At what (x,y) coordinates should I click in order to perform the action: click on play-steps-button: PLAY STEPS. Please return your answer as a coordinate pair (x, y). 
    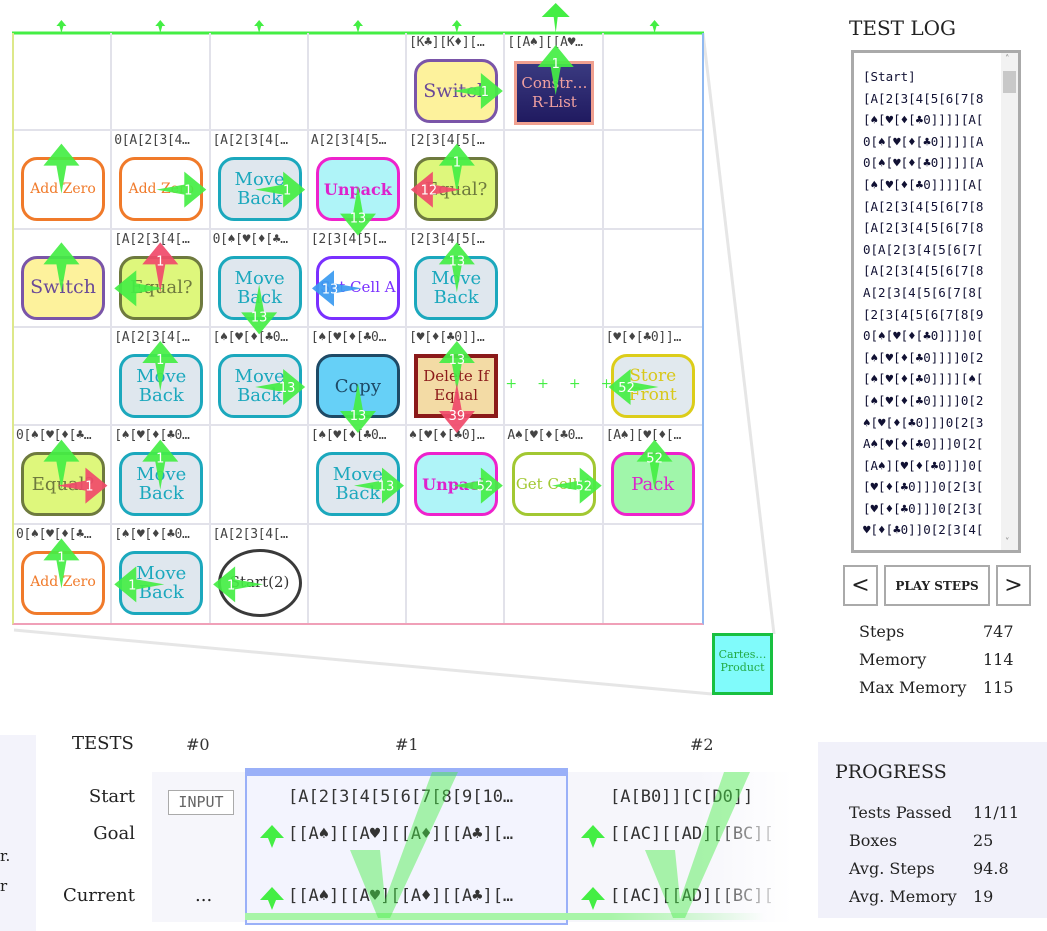
    Looking at the image, I should click on (937, 585).